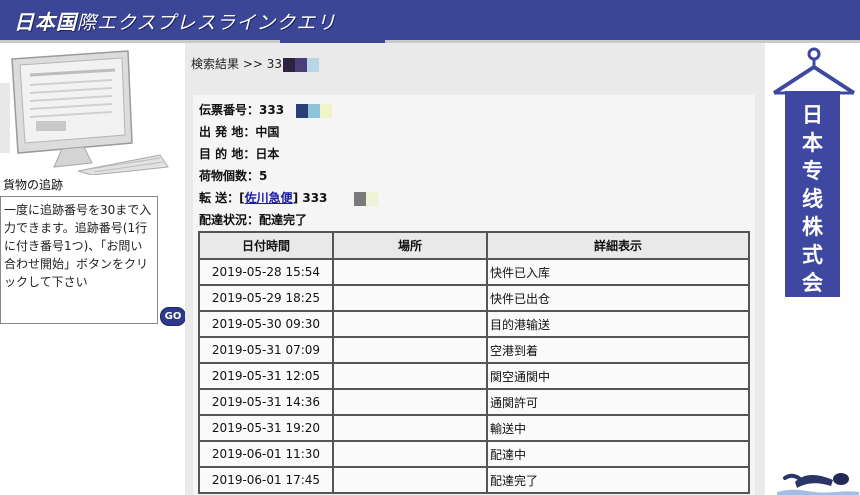 Image resolution: width=860 pixels, height=495 pixels. Describe the element at coordinates (263, 176) in the screenshot. I see `pieces-value: 5` at that location.